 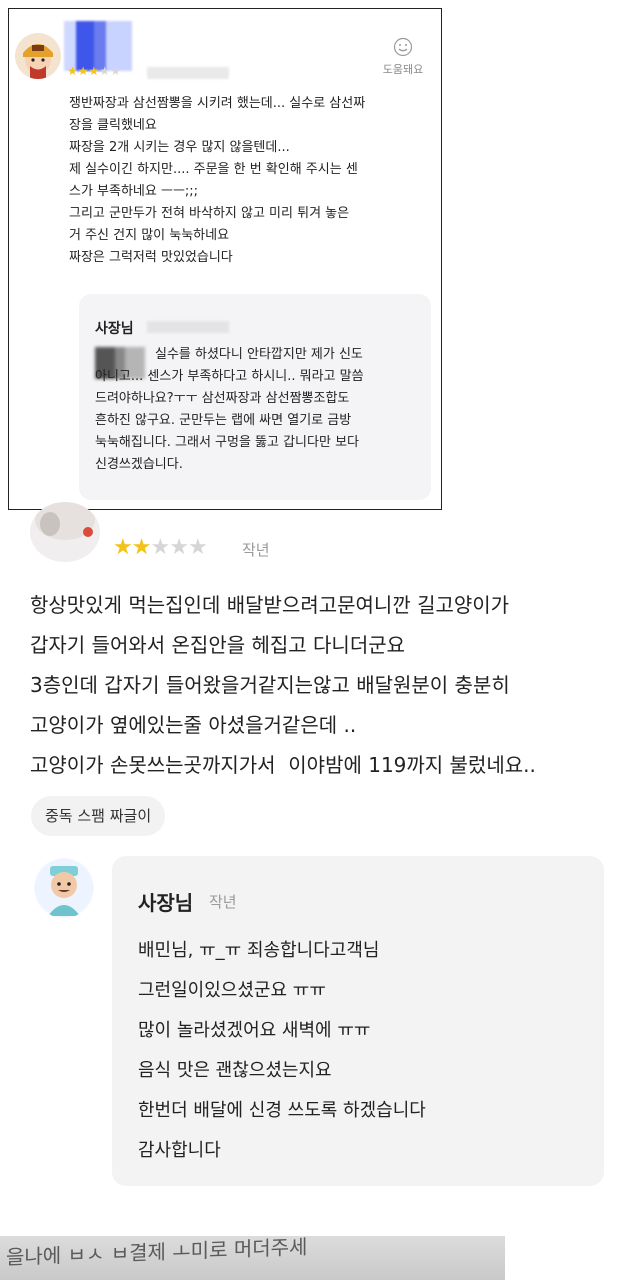 I want to click on helpful-label: 도움돼요, so click(x=403, y=69).